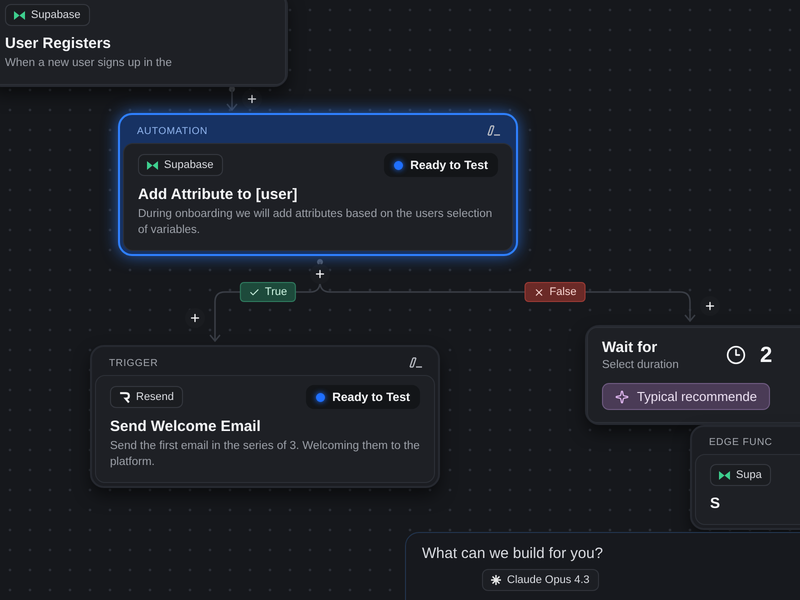  I want to click on asterisk-icon, so click(496, 580).